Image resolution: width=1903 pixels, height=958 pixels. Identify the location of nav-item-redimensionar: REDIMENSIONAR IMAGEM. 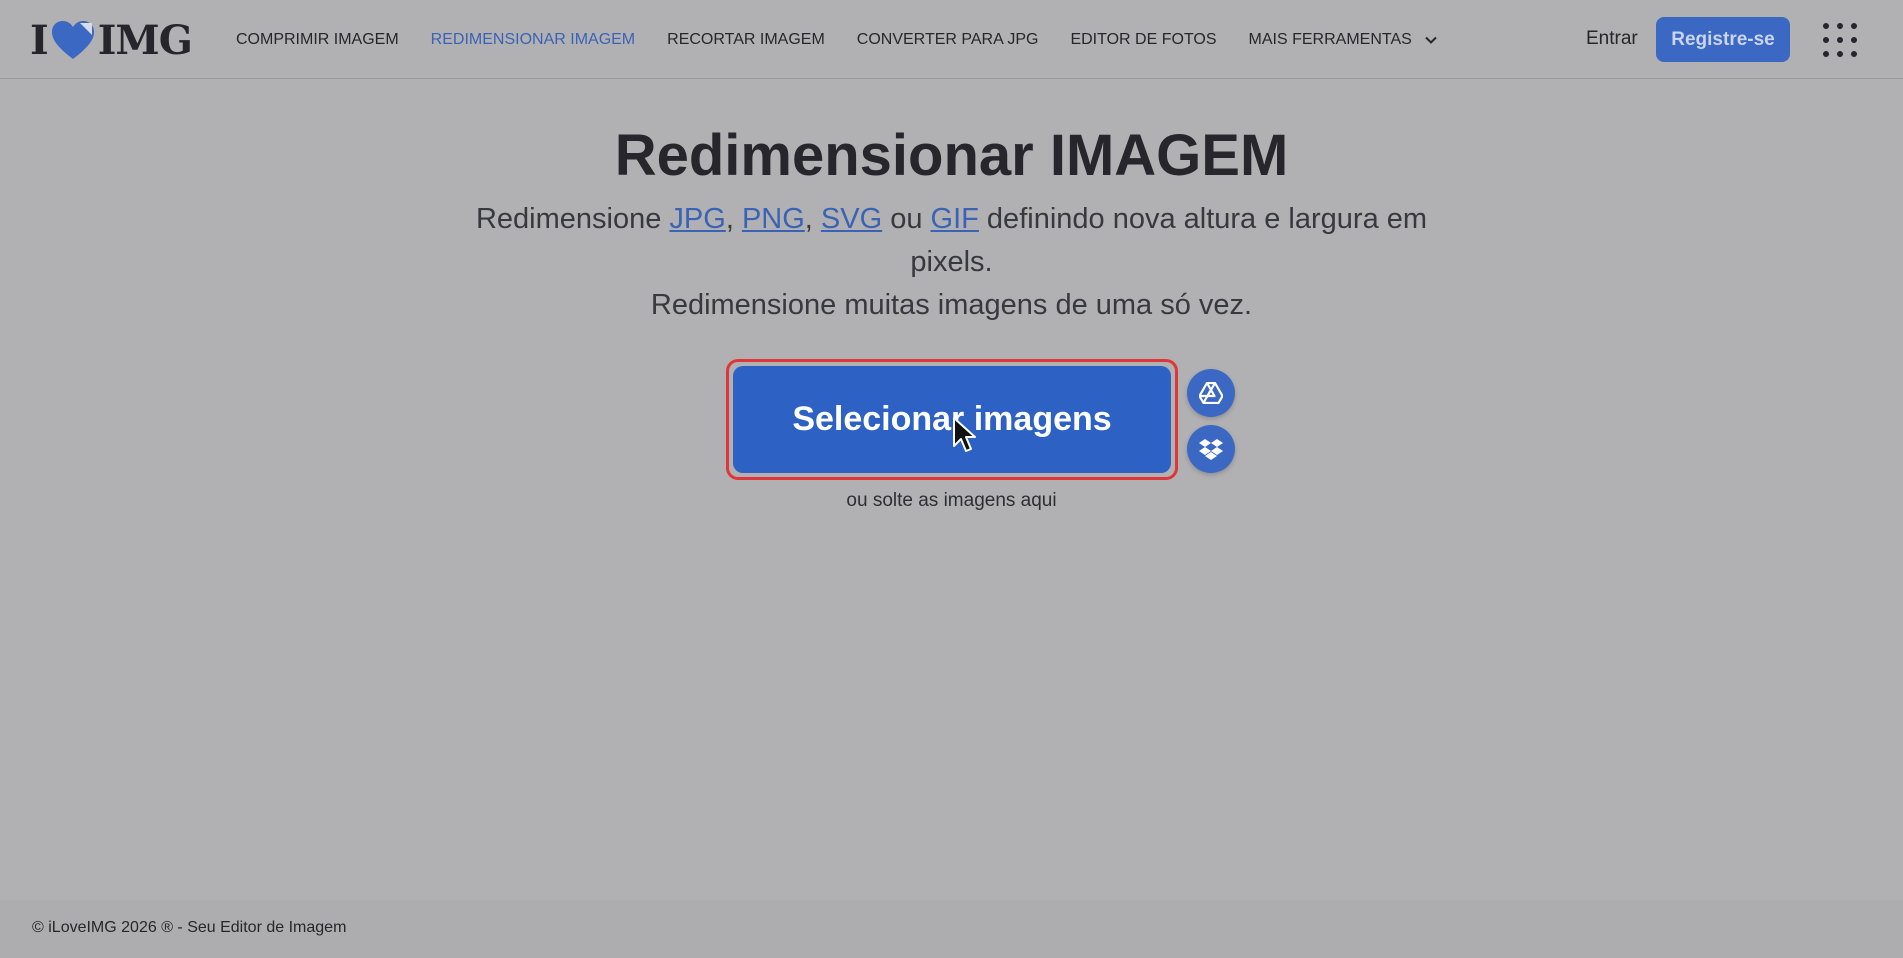
(533, 40).